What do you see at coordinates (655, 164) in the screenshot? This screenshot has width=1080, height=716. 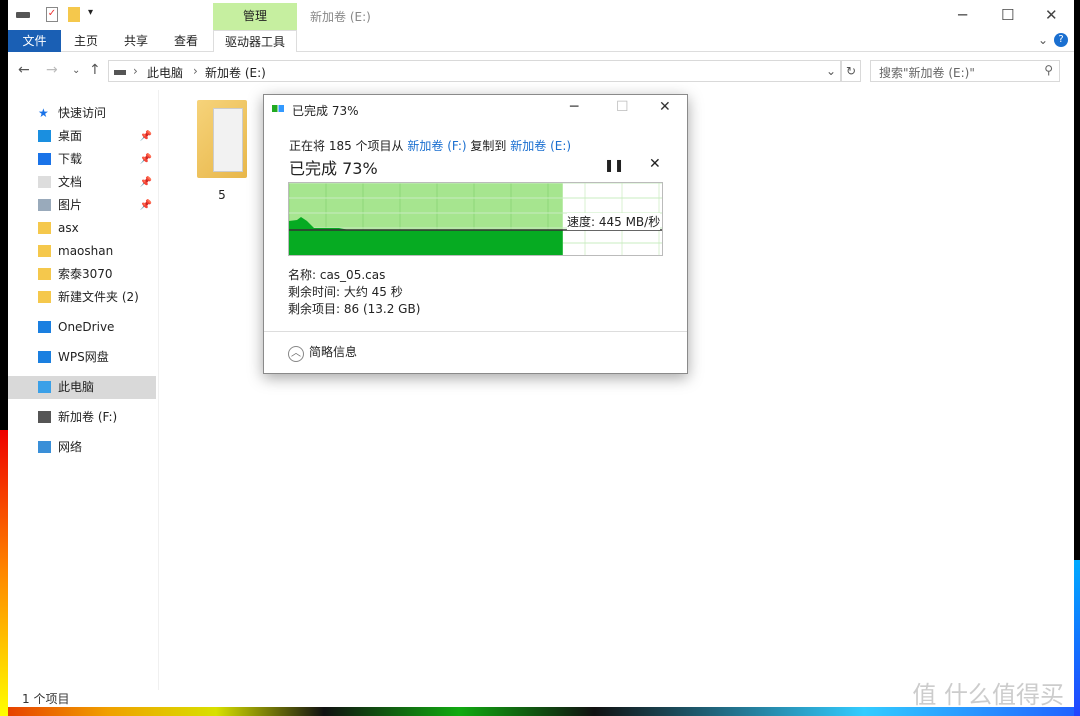 I see `cancel-button: ✕` at bounding box center [655, 164].